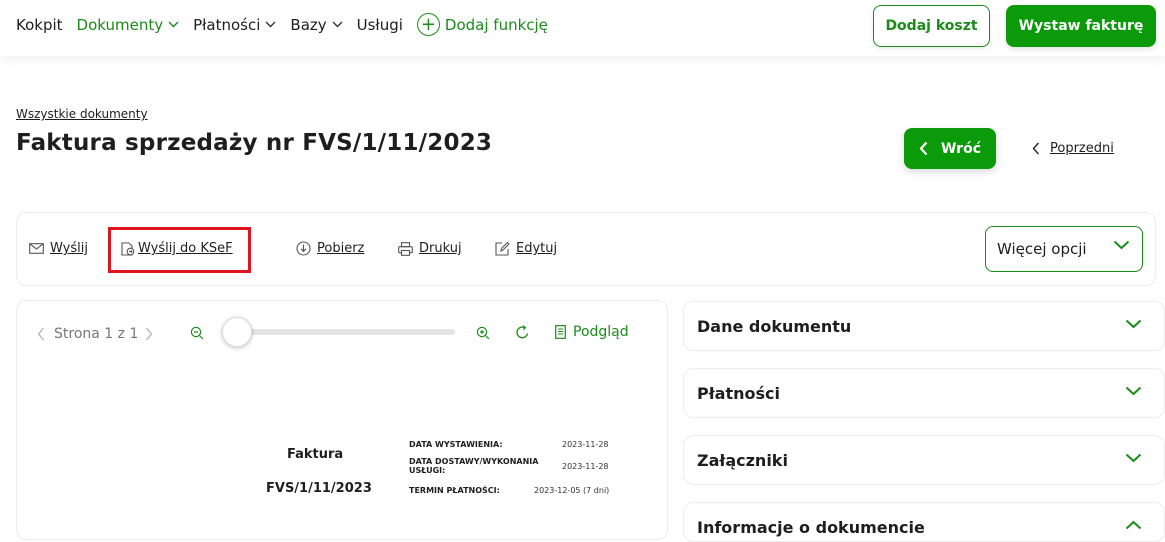  I want to click on page-title: Faktura sprzedaży nr FVS/1/11/2023, so click(254, 143).